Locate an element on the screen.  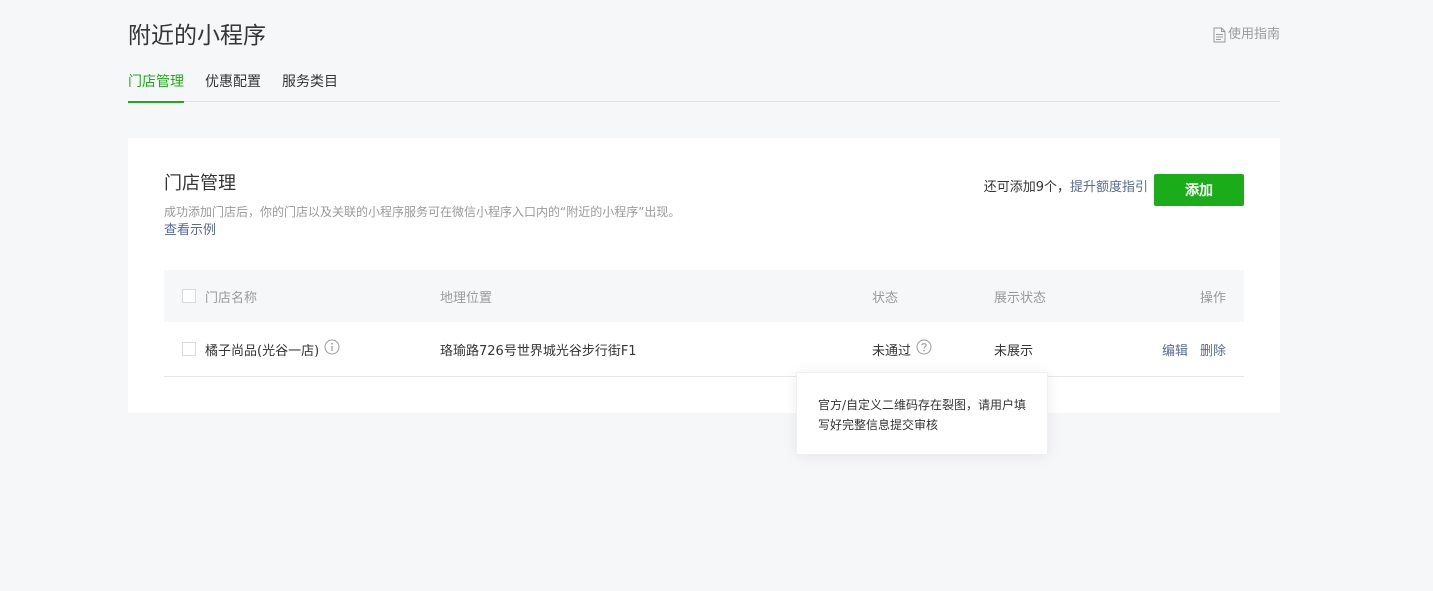
store-display-status: 未展示 is located at coordinates (1014, 351).